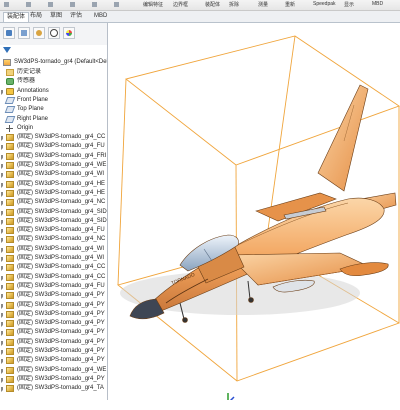  I want to click on command-label: MBD, so click(377, 4).